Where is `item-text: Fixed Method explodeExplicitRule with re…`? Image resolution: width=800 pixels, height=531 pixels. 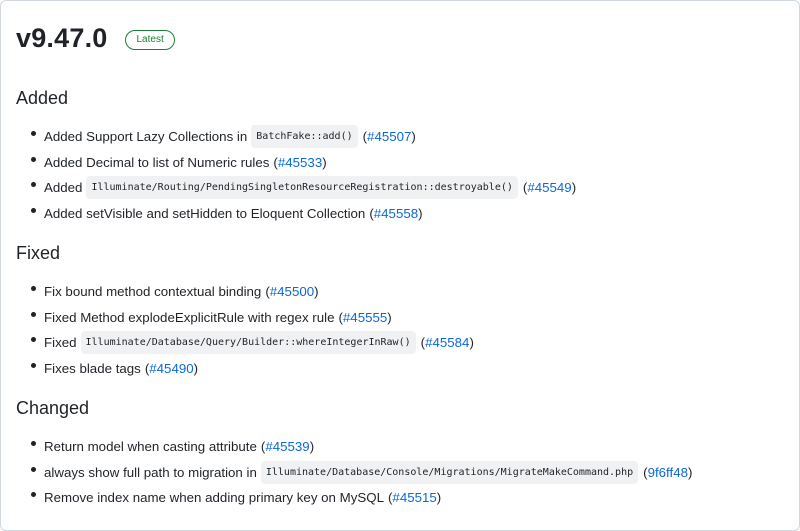
item-text: Fixed Method explodeExplicitRule with re… is located at coordinates (189, 317).